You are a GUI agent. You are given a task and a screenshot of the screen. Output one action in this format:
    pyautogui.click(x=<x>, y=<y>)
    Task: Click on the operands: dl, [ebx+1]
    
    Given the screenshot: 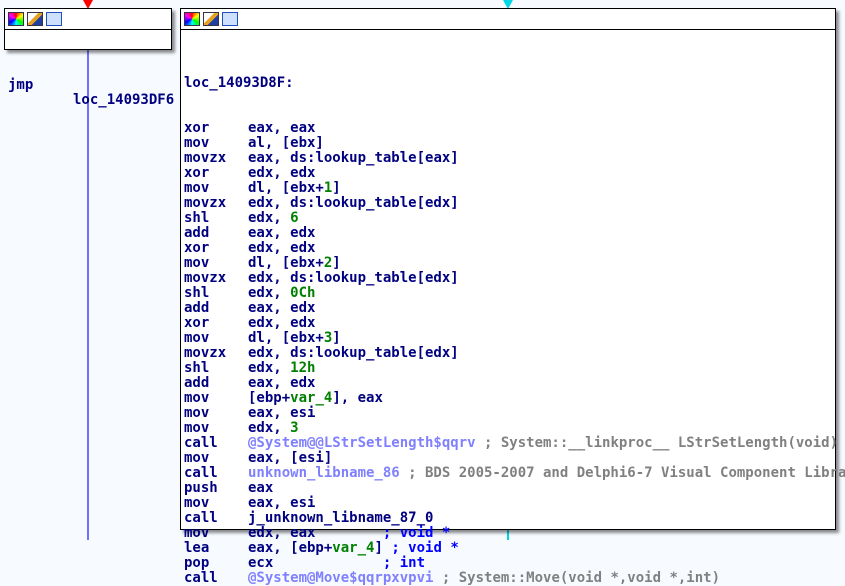 What is the action you would take?
    pyautogui.click(x=294, y=188)
    